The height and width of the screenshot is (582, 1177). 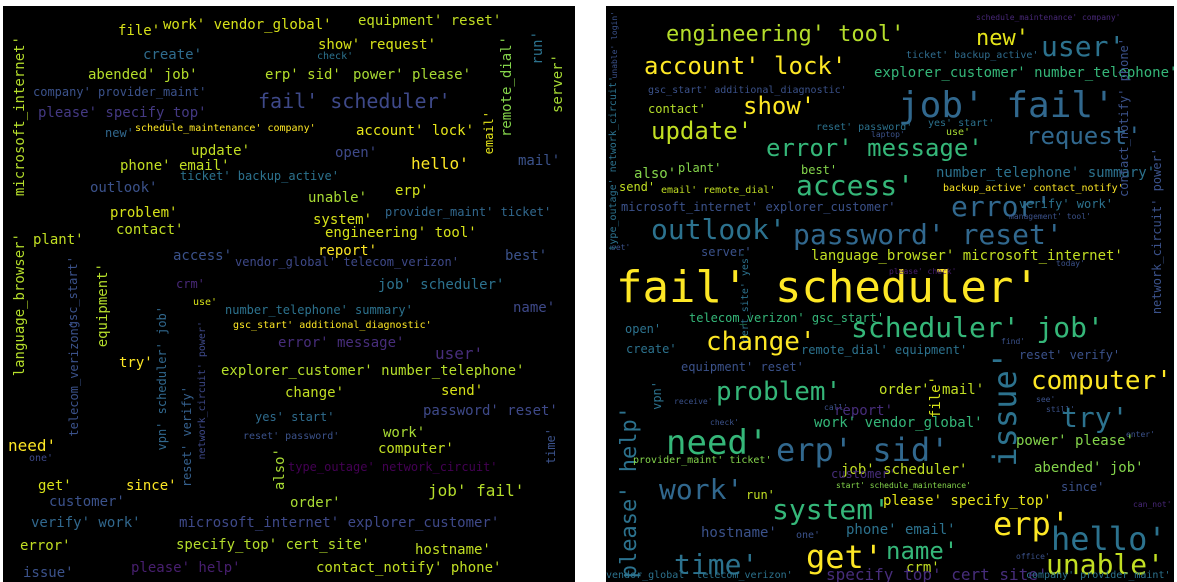 I want to click on cloud-word: hello', so click(x=440, y=163).